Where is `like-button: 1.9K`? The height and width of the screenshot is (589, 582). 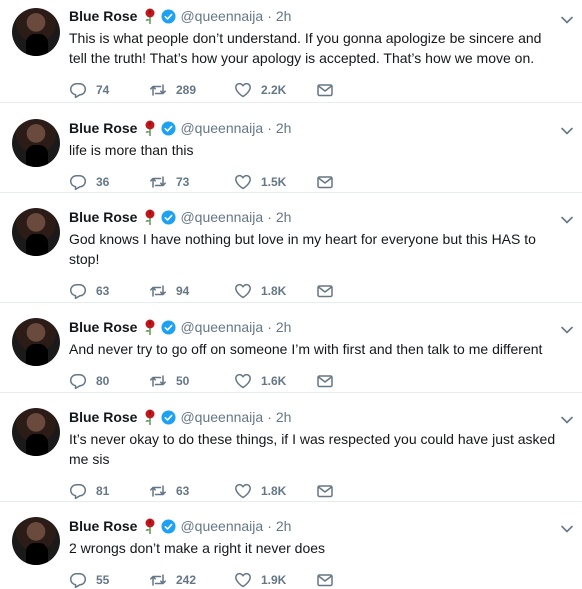
like-button: 1.9K is located at coordinates (275, 580).